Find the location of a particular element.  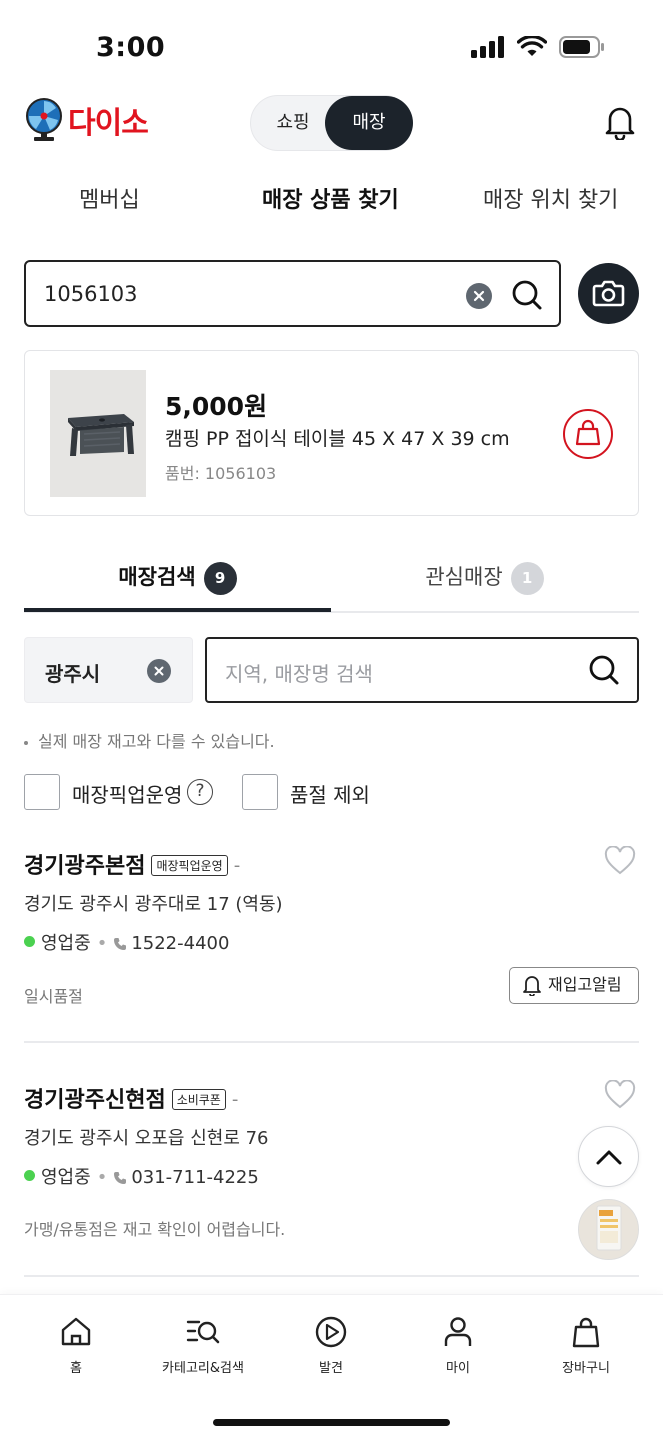

stock-status: 일시품절 is located at coordinates (53, 996).